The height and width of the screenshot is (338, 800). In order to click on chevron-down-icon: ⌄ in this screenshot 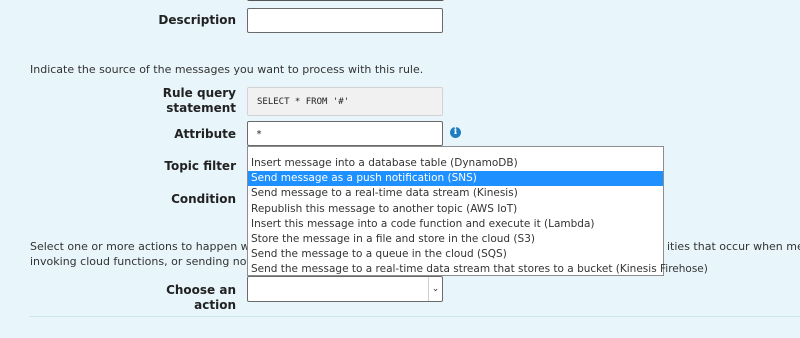, I will do `click(435, 289)`.